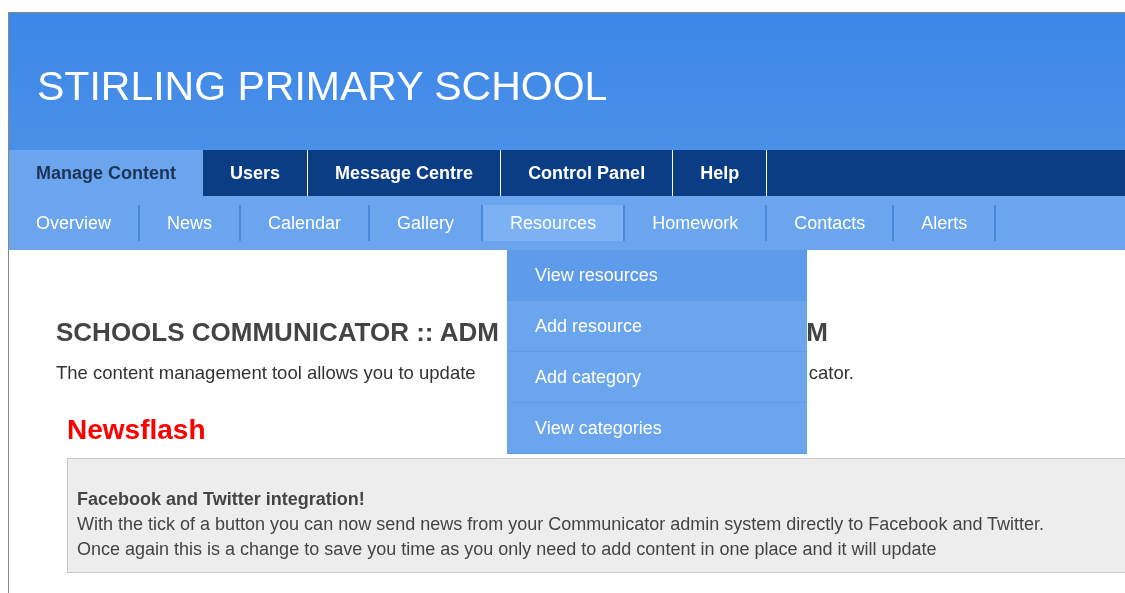 This screenshot has width=1125, height=593. Describe the element at coordinates (561, 537) in the screenshot. I see `news-body: With the tick of a button you can now send news from your Communicator admin system directly to Facebook and Twitter. Once again this is a change to save you time as you only need to add content in one place and it will update` at that location.